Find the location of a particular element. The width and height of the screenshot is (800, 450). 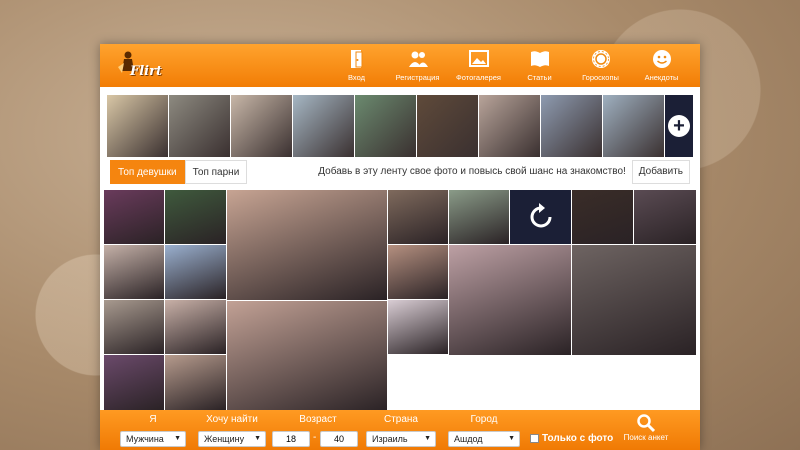

seeking-label: Хочу найти is located at coordinates (232, 419).